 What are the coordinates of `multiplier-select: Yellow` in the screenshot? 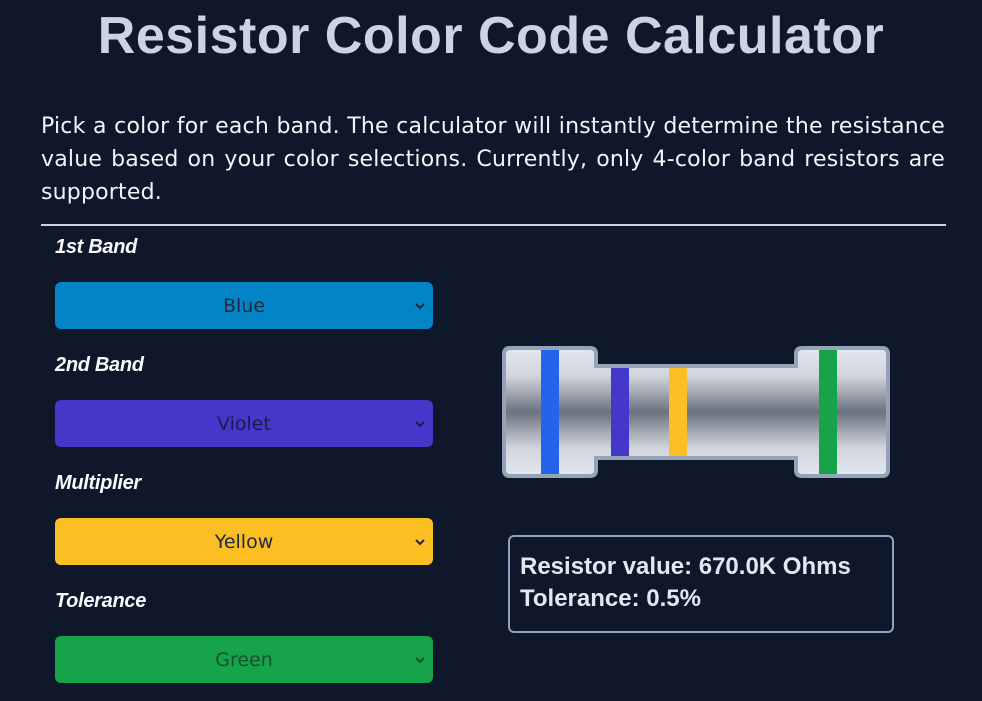 It's located at (244, 541).